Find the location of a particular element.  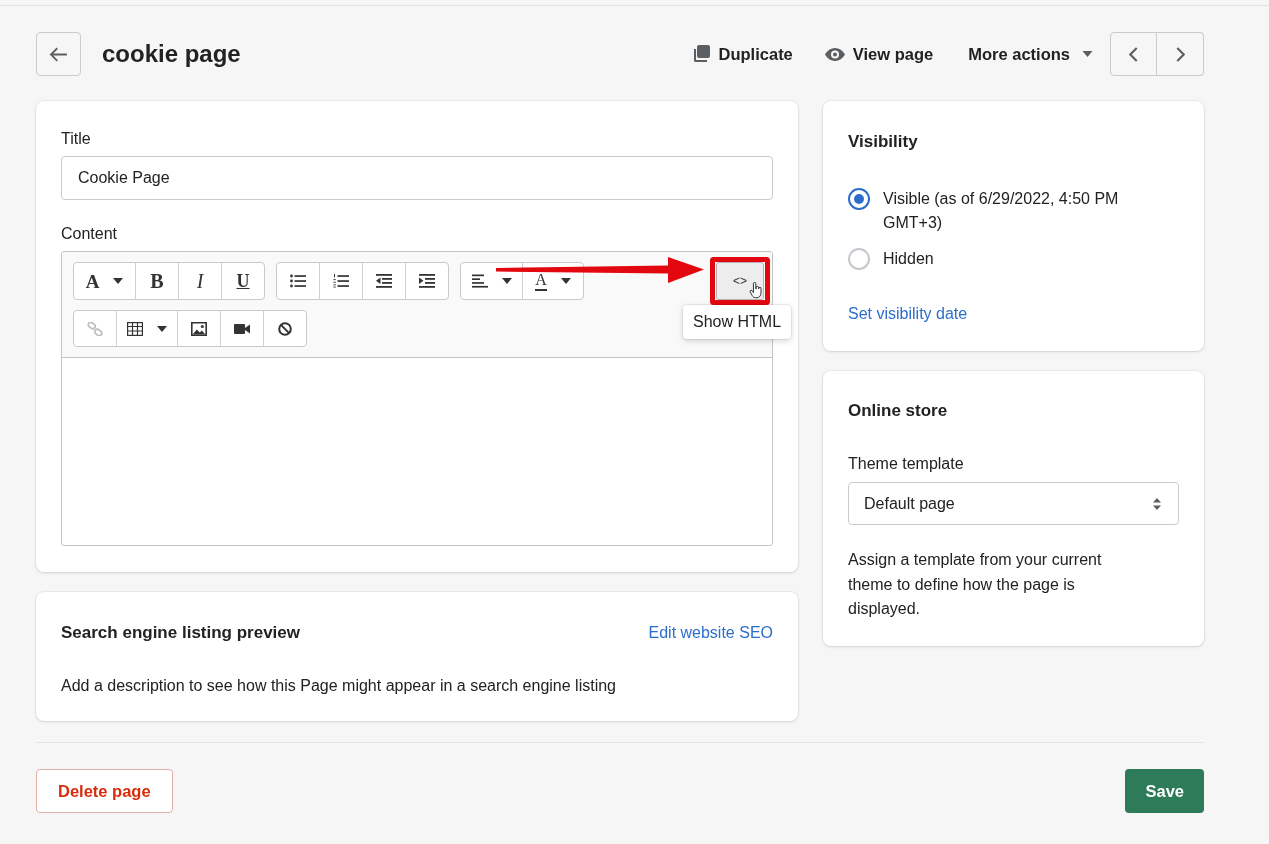

underline-button: U is located at coordinates (242, 281).